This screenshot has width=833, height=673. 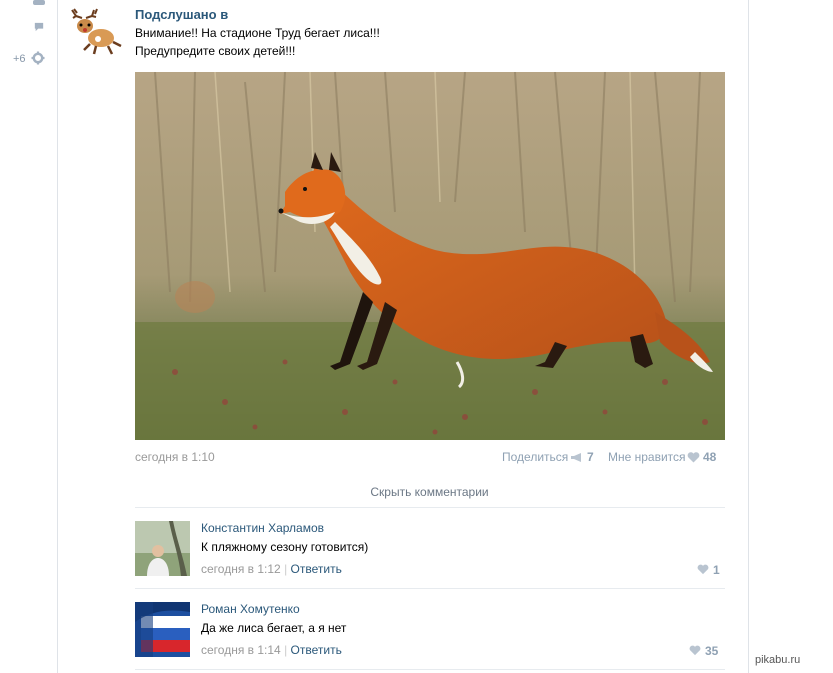 What do you see at coordinates (262, 528) in the screenshot?
I see `comment-author: Константин Харламов` at bounding box center [262, 528].